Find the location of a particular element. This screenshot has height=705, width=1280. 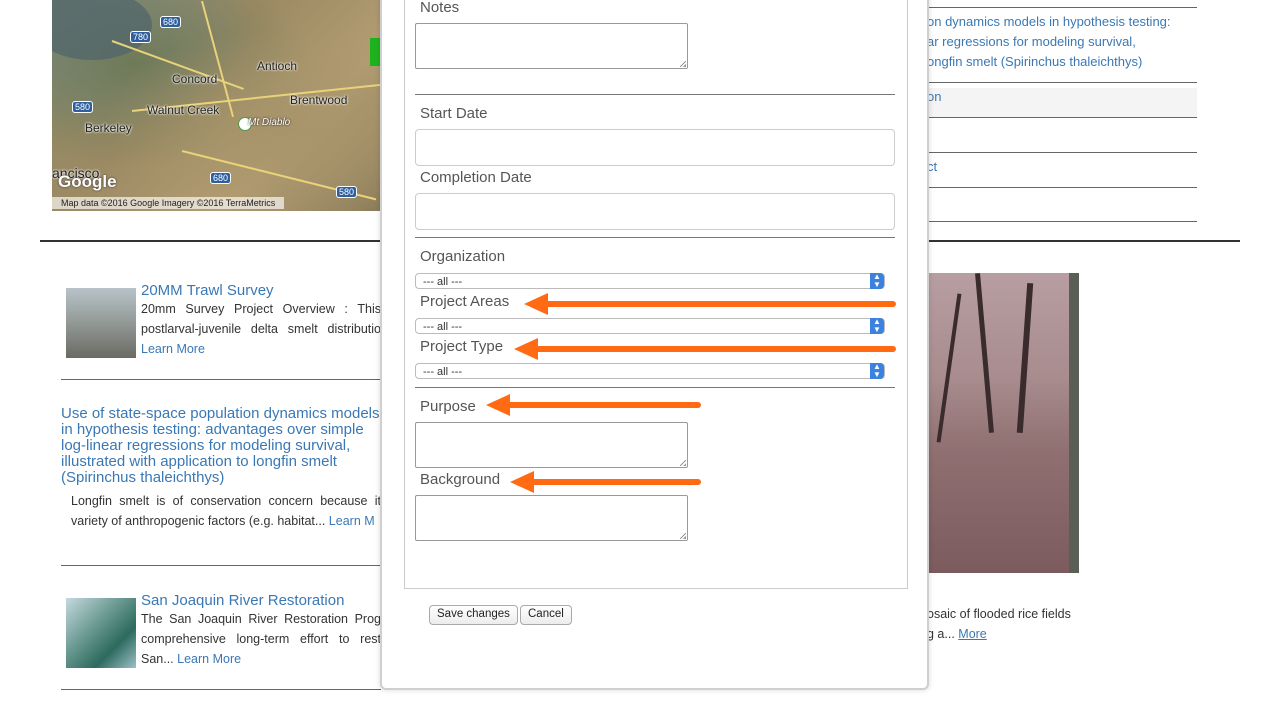

purpose-label: Purpose is located at coordinates (448, 406).